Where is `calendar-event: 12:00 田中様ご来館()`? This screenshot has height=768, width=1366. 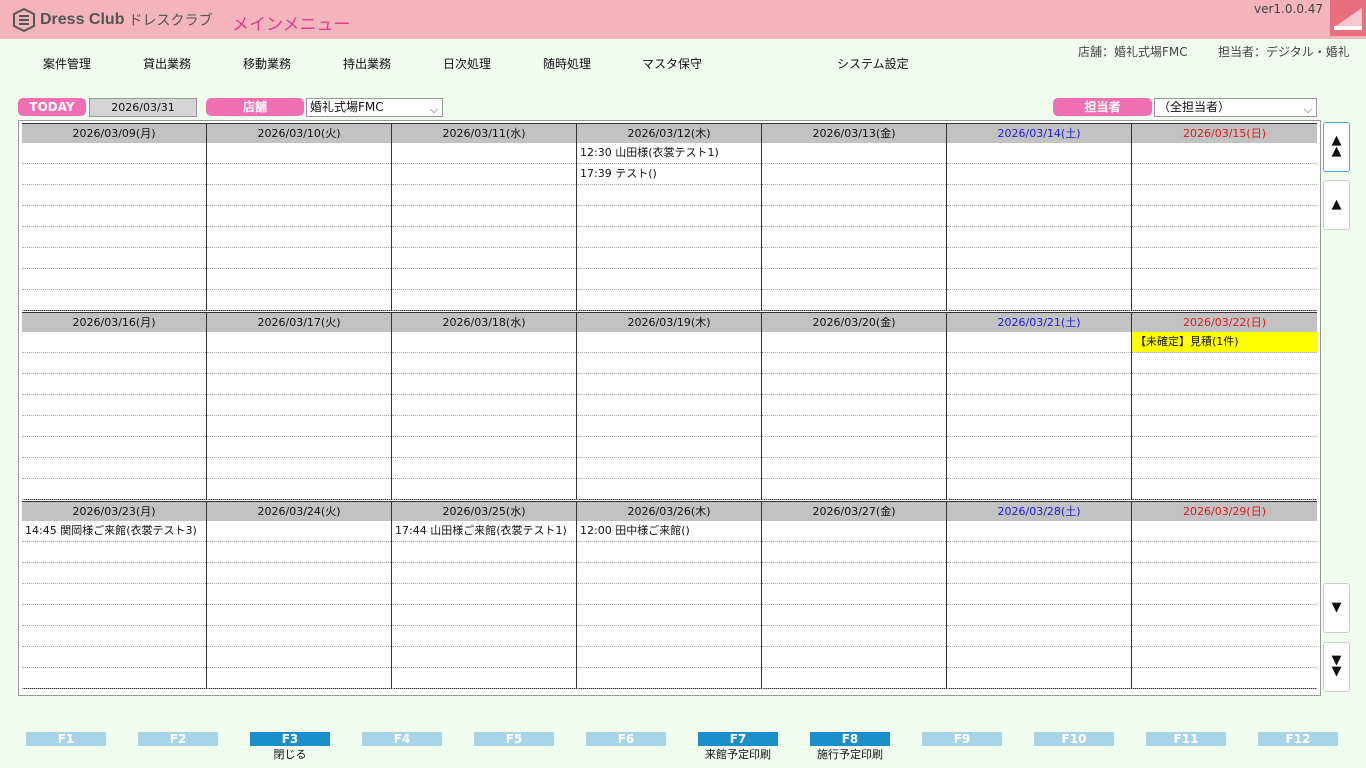
calendar-event: 12:00 田中様ご来館() is located at coordinates (669, 531).